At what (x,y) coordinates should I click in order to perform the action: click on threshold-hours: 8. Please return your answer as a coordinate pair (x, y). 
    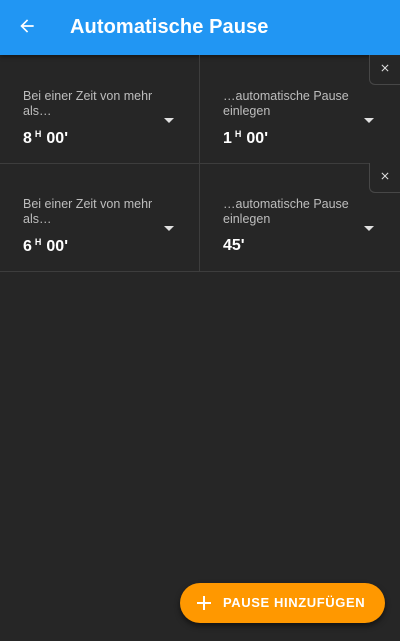
    Looking at the image, I should click on (27, 138).